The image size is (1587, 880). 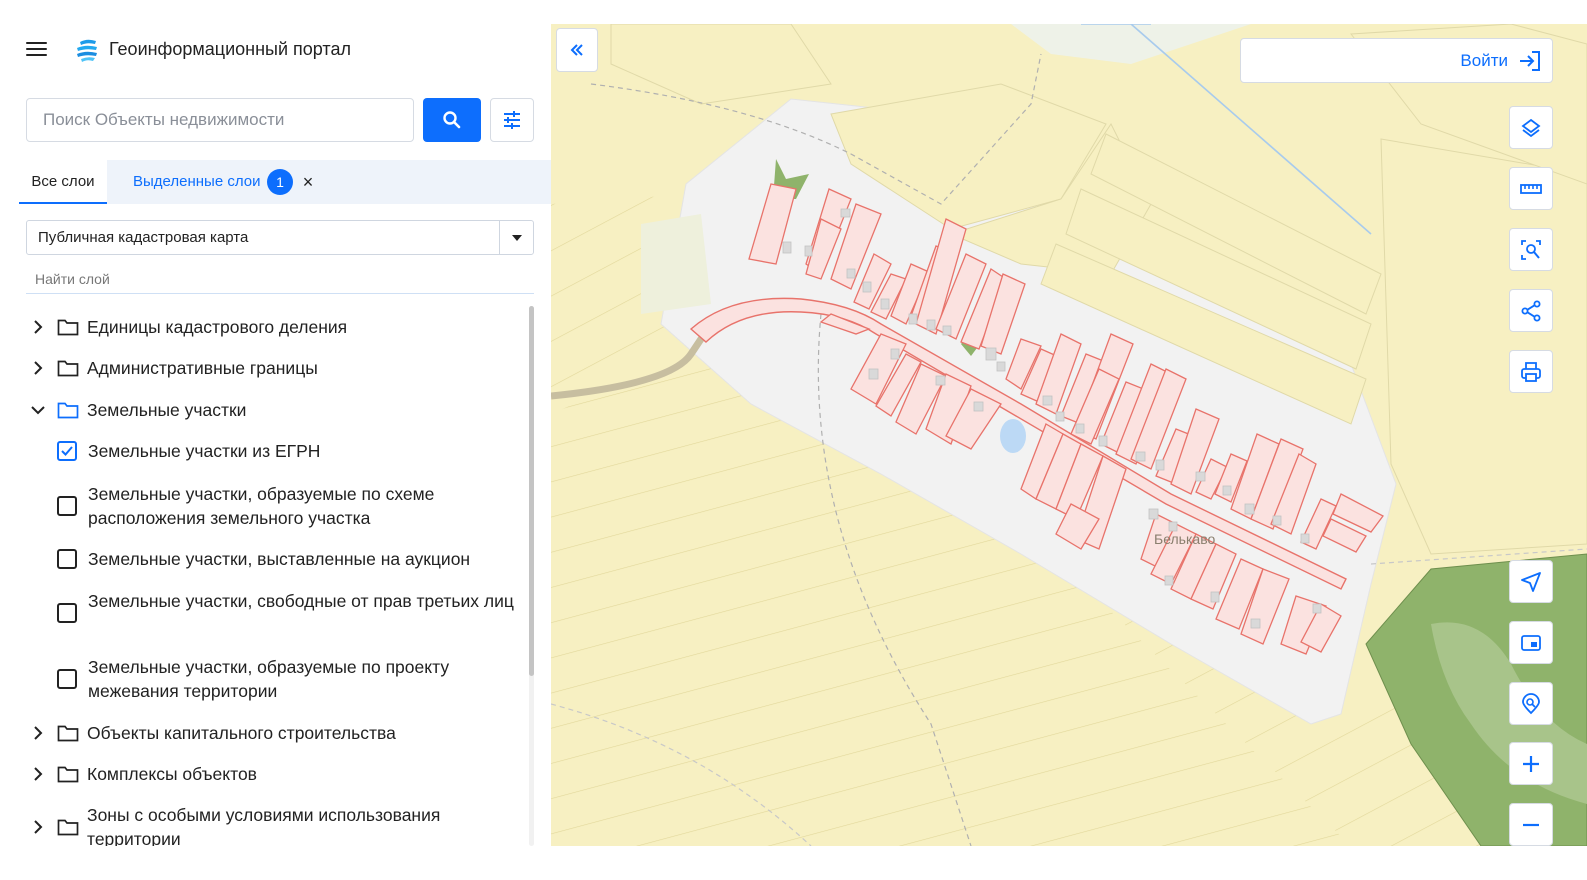 What do you see at coordinates (220, 120) in the screenshot?
I see `search-input` at bounding box center [220, 120].